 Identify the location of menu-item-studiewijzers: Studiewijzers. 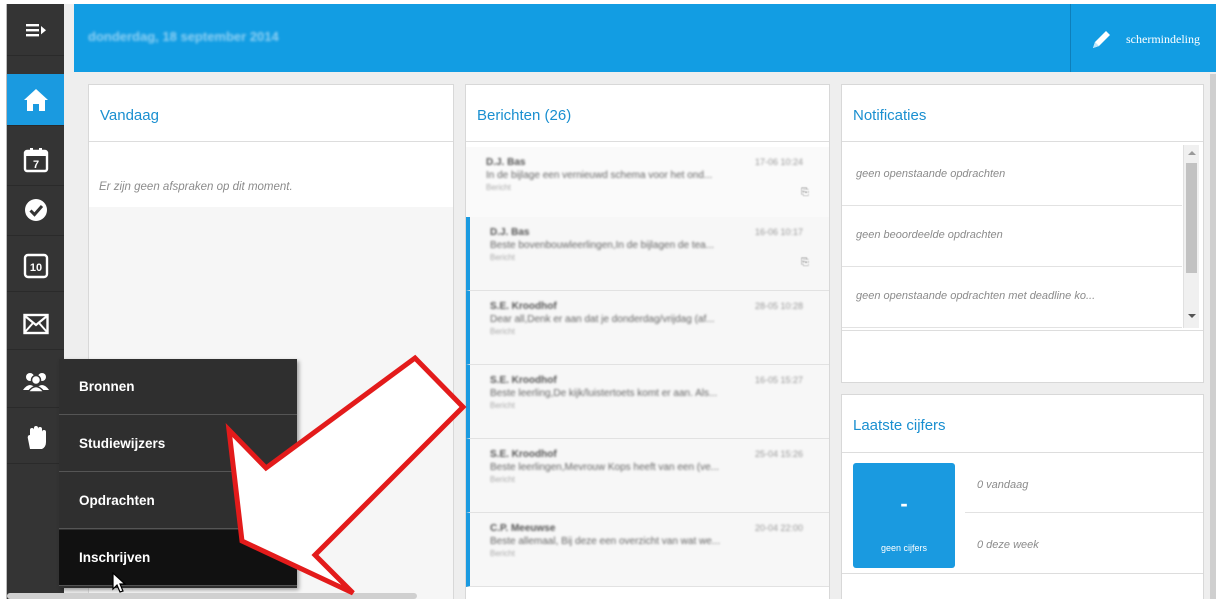
(178, 444).